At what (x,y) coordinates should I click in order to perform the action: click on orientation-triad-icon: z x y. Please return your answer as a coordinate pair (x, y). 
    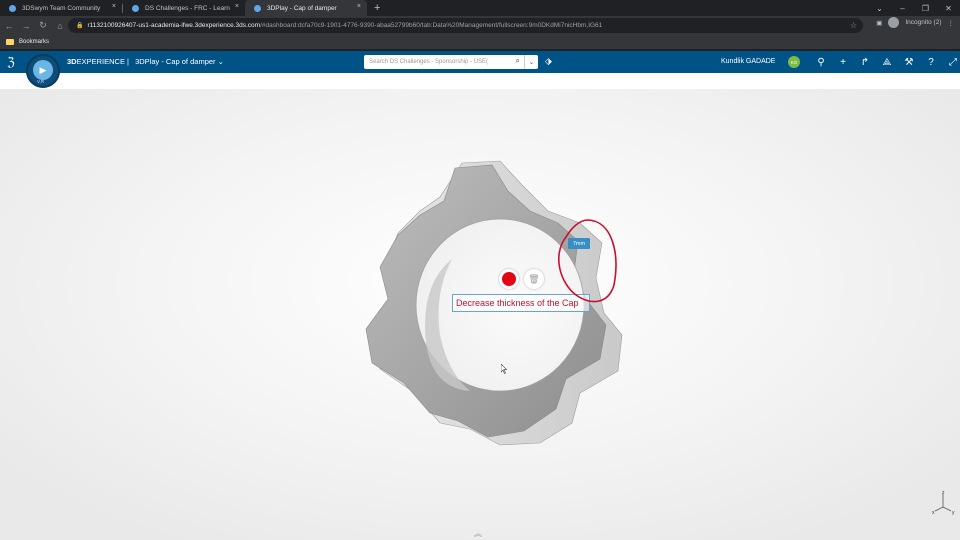
    Looking at the image, I should click on (944, 503).